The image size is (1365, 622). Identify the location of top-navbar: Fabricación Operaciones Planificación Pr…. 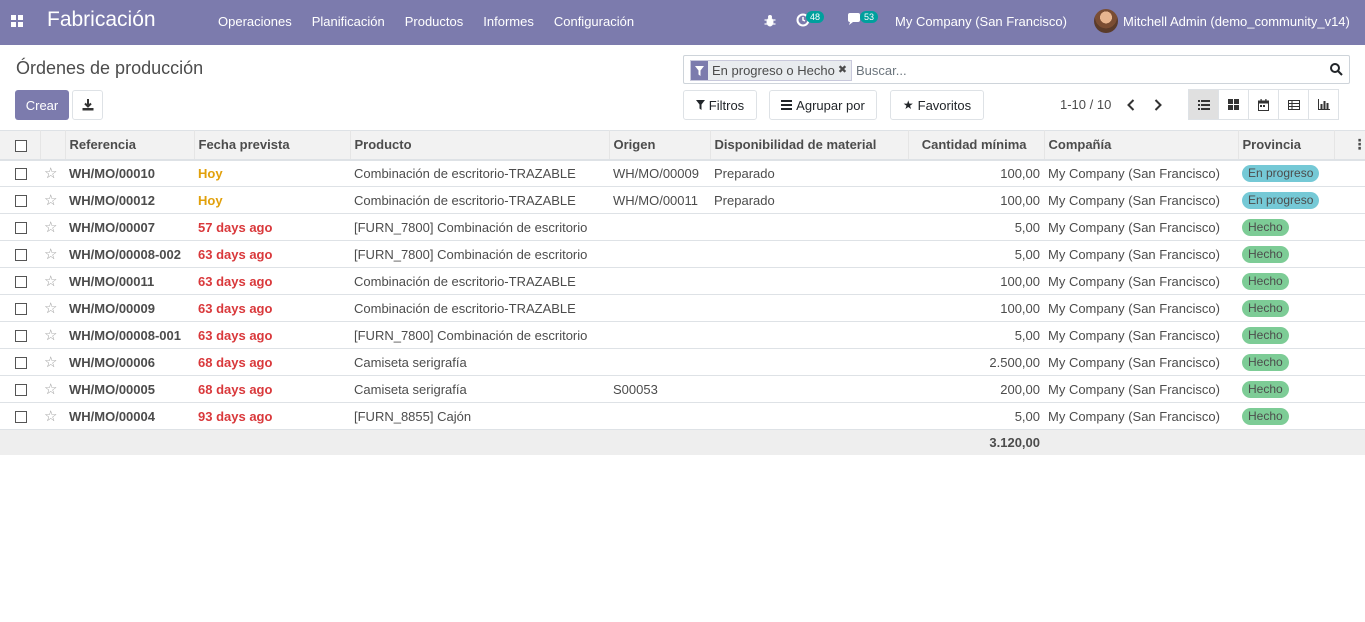
(682, 22).